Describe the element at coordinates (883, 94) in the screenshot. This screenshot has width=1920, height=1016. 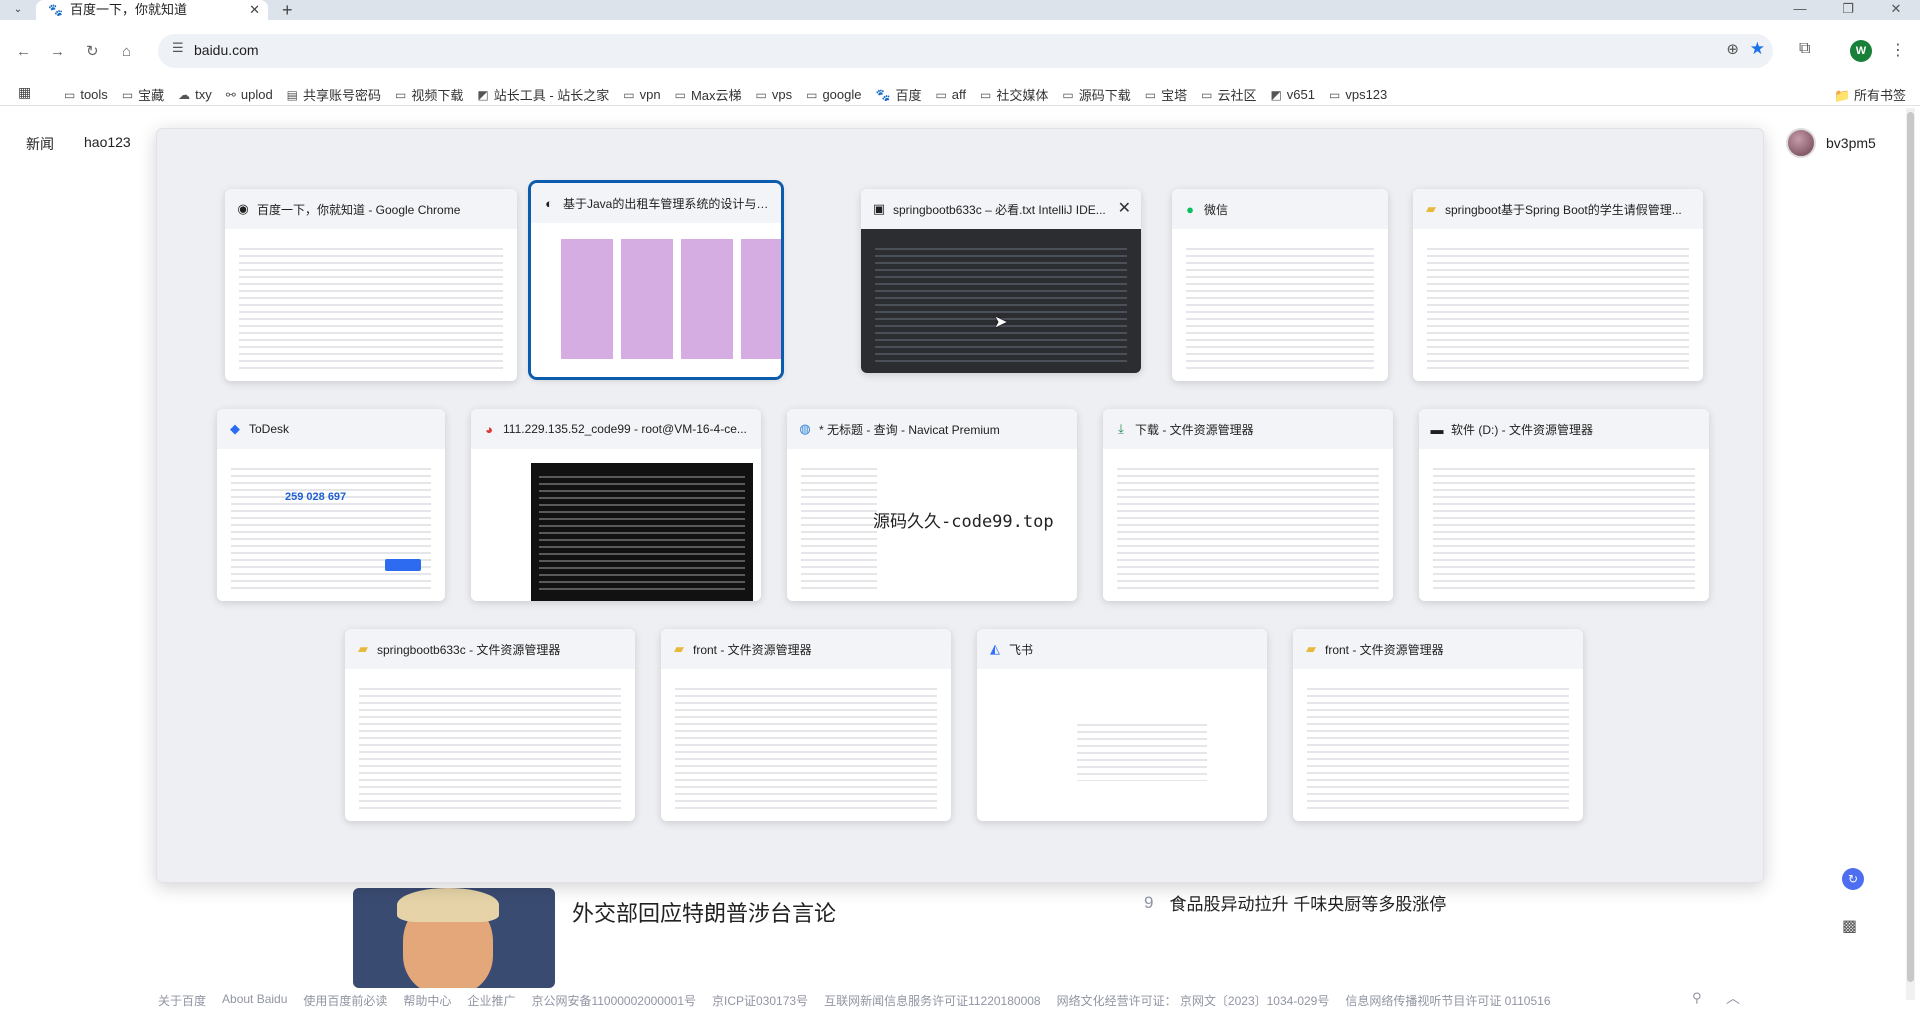
I see `baidu-icon: 🐾` at that location.